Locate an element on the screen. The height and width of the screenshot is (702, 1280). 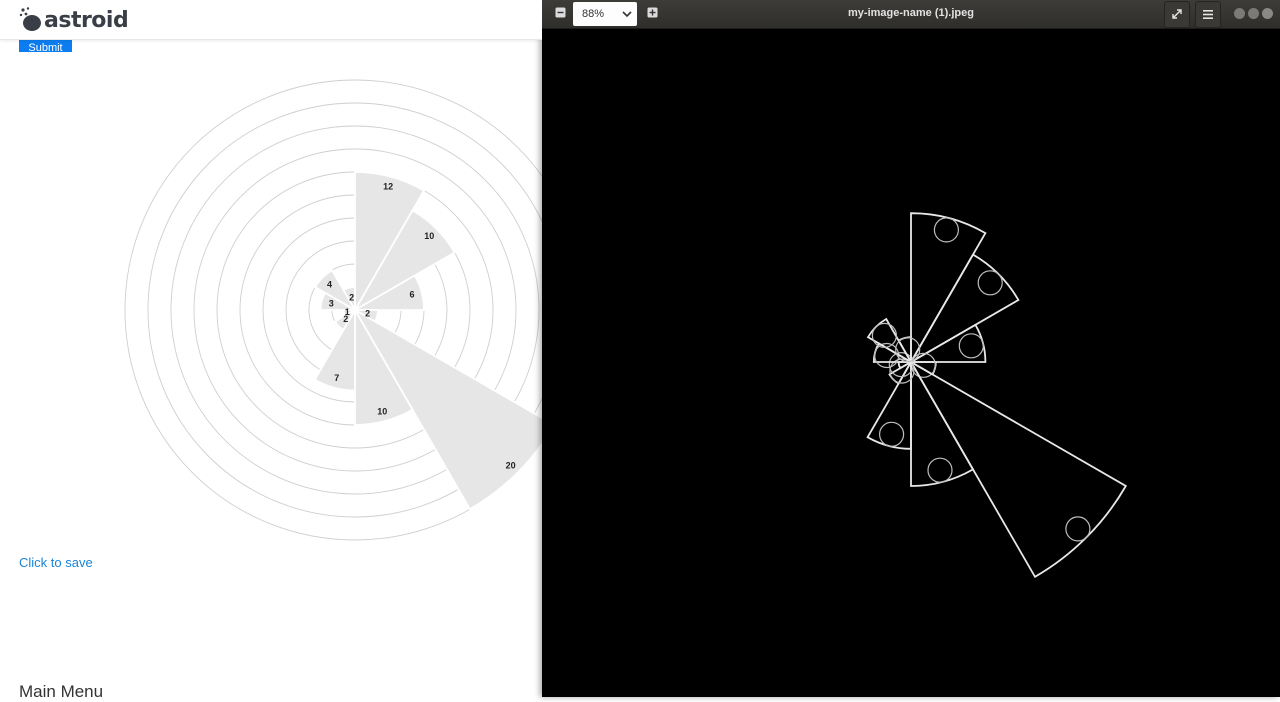
astroid-logo-icon is located at coordinates (30, 19).